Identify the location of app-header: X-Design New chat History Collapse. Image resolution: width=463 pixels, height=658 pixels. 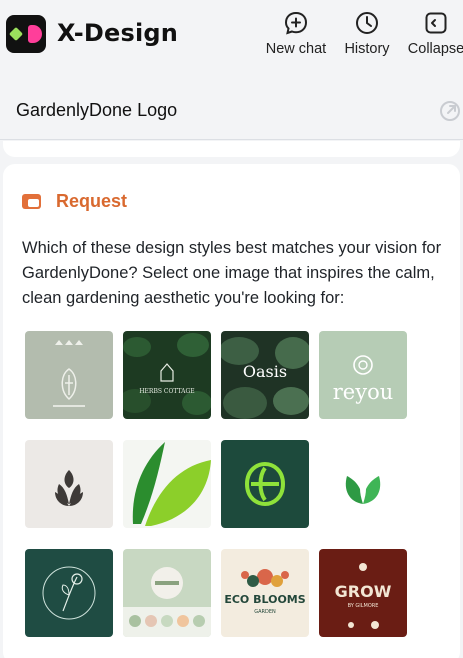
(231, 44).